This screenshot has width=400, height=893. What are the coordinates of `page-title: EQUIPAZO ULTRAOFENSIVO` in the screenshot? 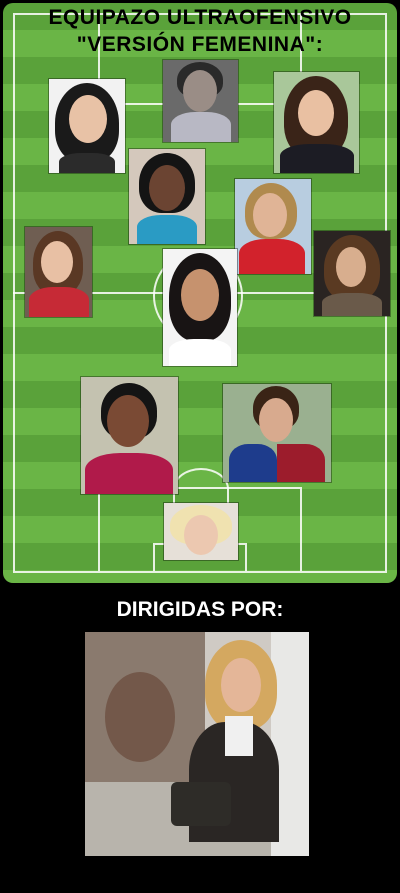 It's located at (200, 17).